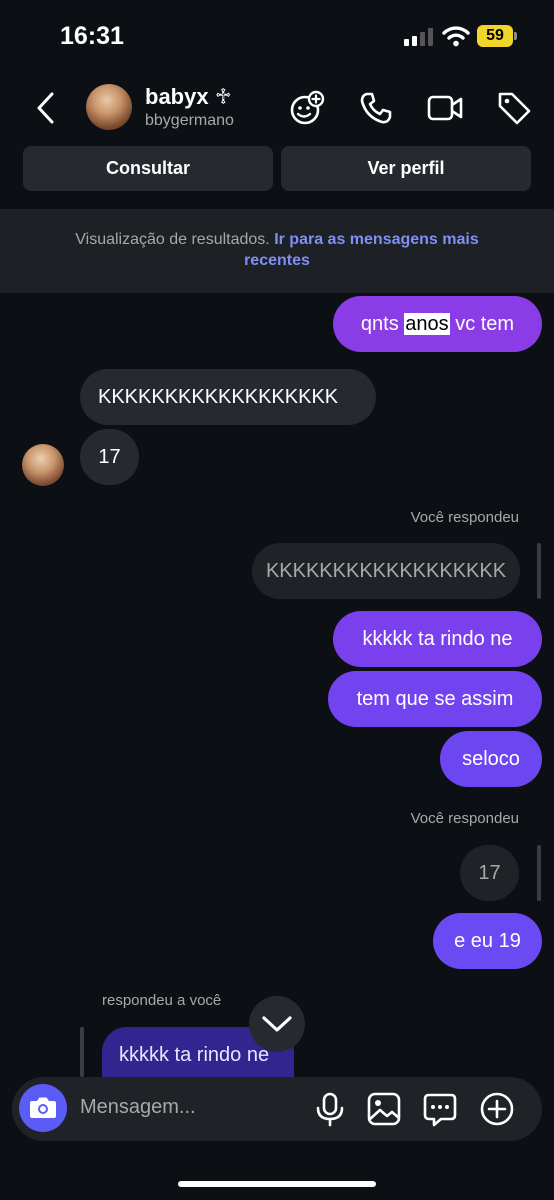  Describe the element at coordinates (491, 759) in the screenshot. I see `outgoing-message: seloco` at that location.